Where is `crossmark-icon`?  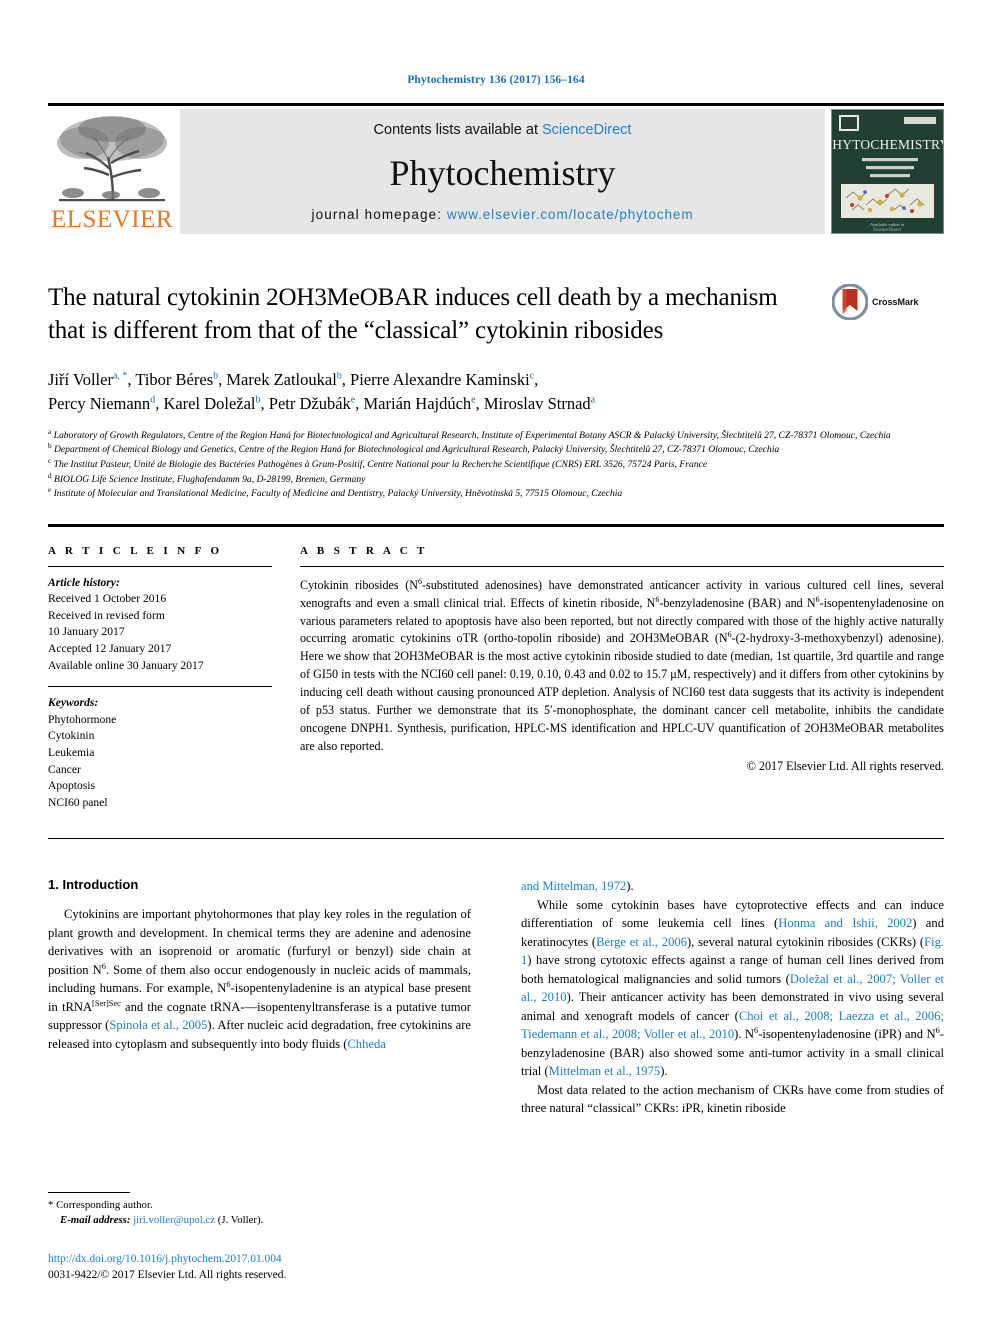 crossmark-icon is located at coordinates (850, 302).